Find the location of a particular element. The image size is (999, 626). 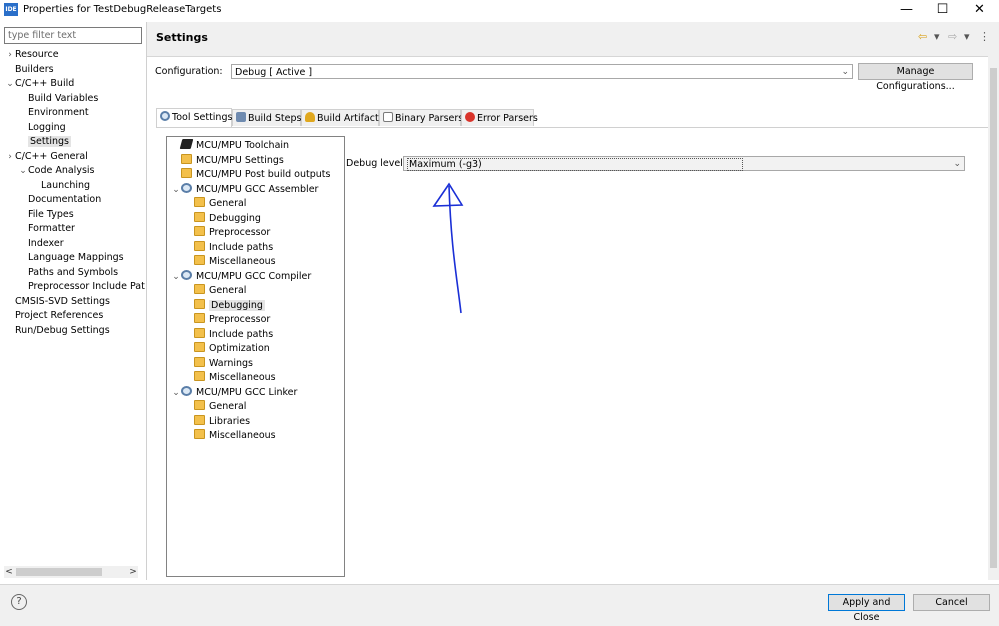

nav-item: Launching is located at coordinates (60, 186).